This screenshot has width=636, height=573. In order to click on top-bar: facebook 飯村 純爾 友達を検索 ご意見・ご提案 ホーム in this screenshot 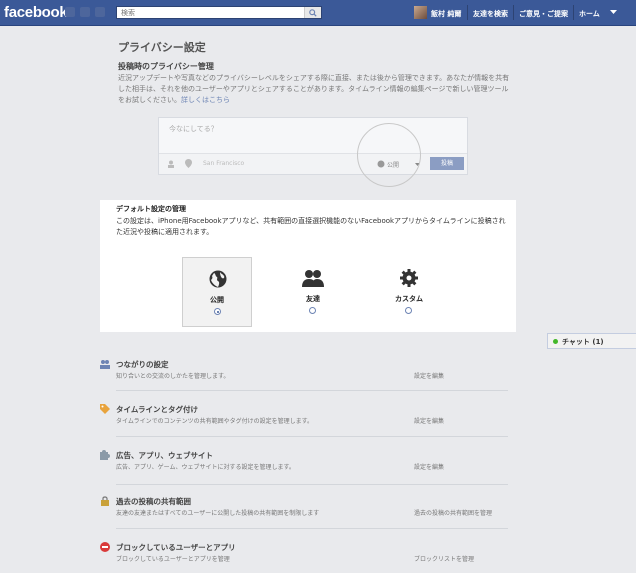, I will do `click(318, 13)`.